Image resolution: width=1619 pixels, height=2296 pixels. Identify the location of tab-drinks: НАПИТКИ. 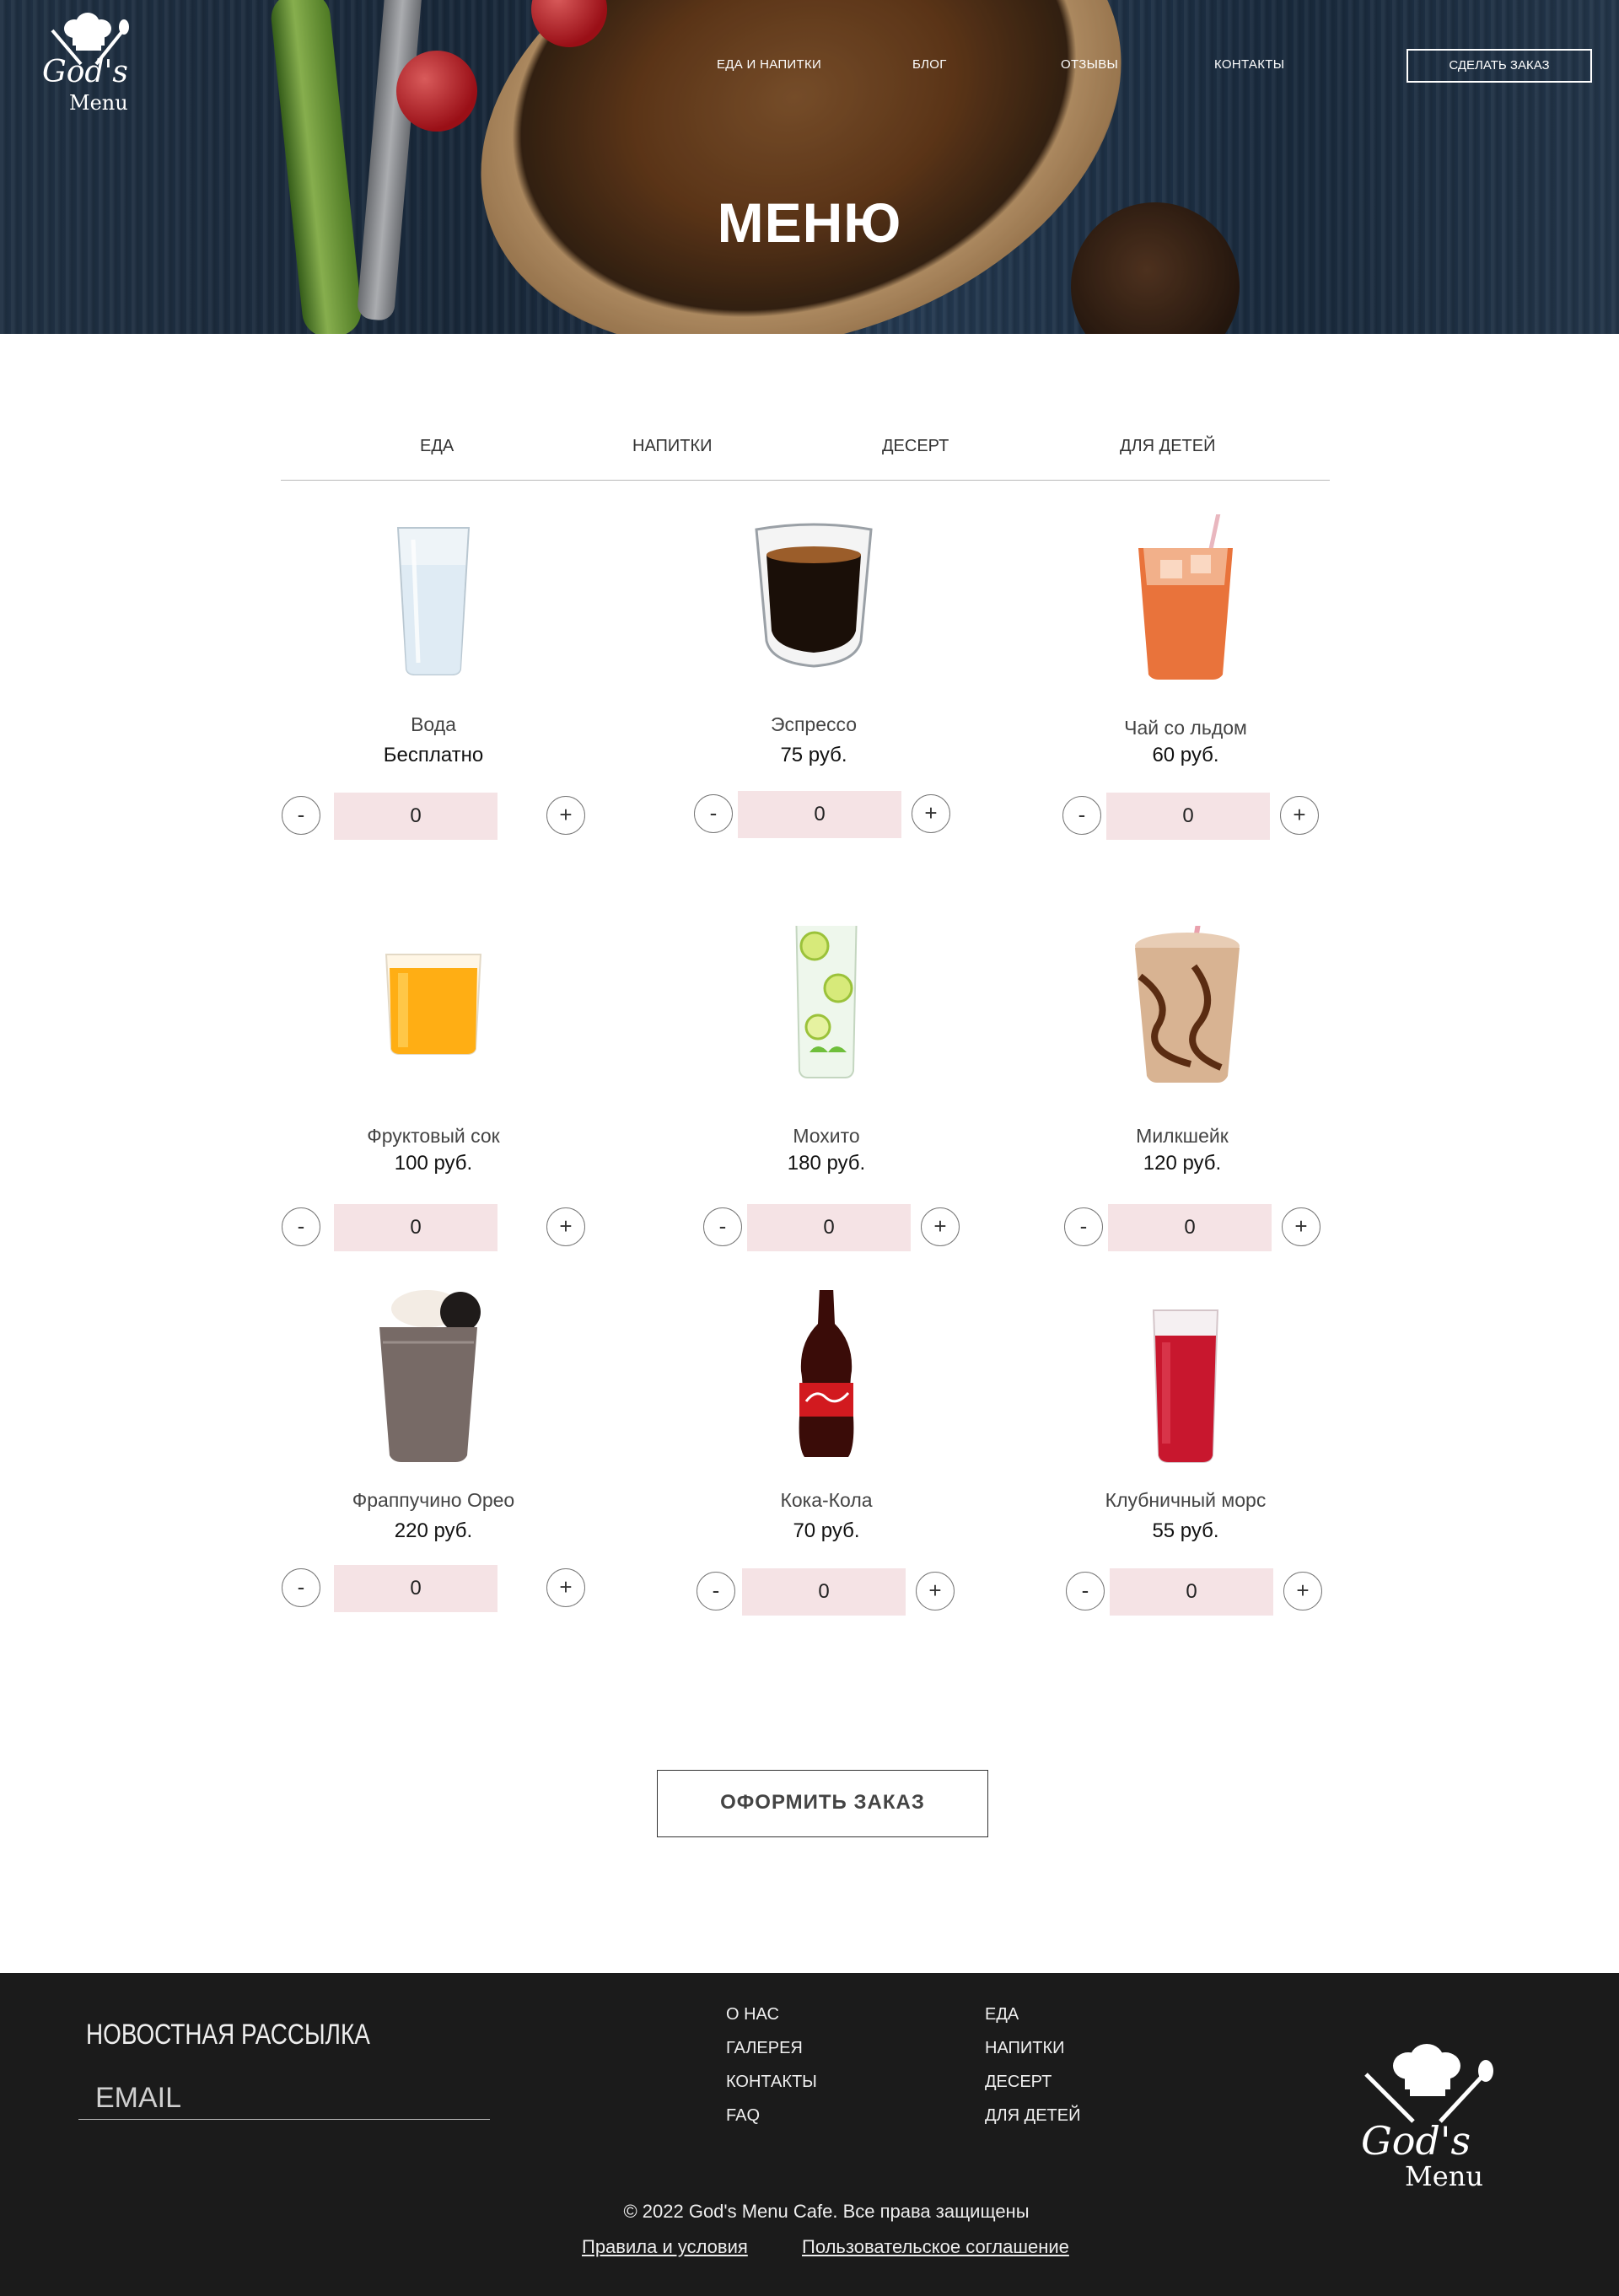
(672, 446).